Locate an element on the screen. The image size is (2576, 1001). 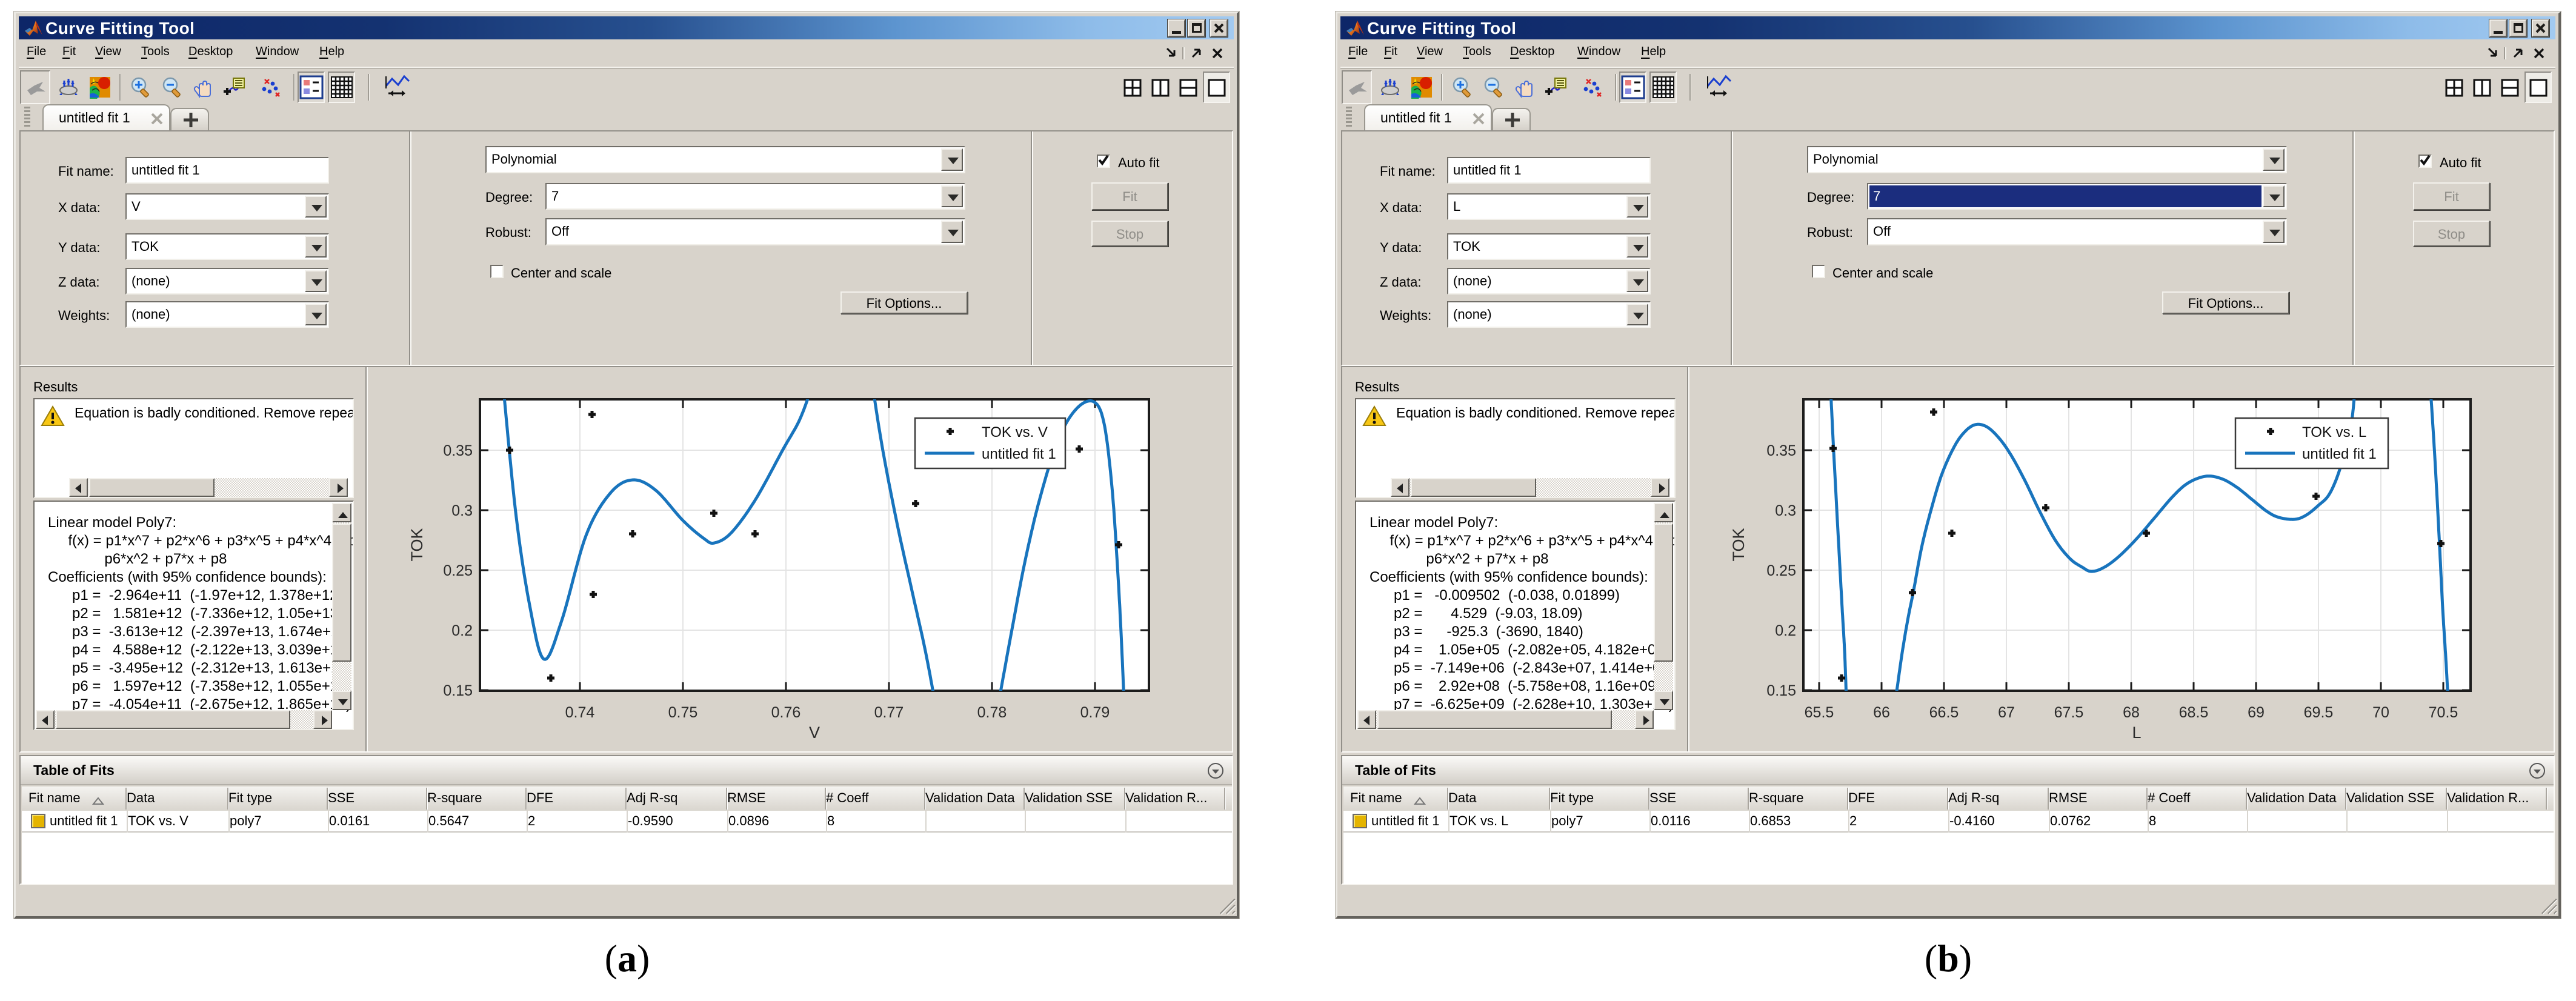
svg-text: 0.76 is located at coordinates (786, 712).